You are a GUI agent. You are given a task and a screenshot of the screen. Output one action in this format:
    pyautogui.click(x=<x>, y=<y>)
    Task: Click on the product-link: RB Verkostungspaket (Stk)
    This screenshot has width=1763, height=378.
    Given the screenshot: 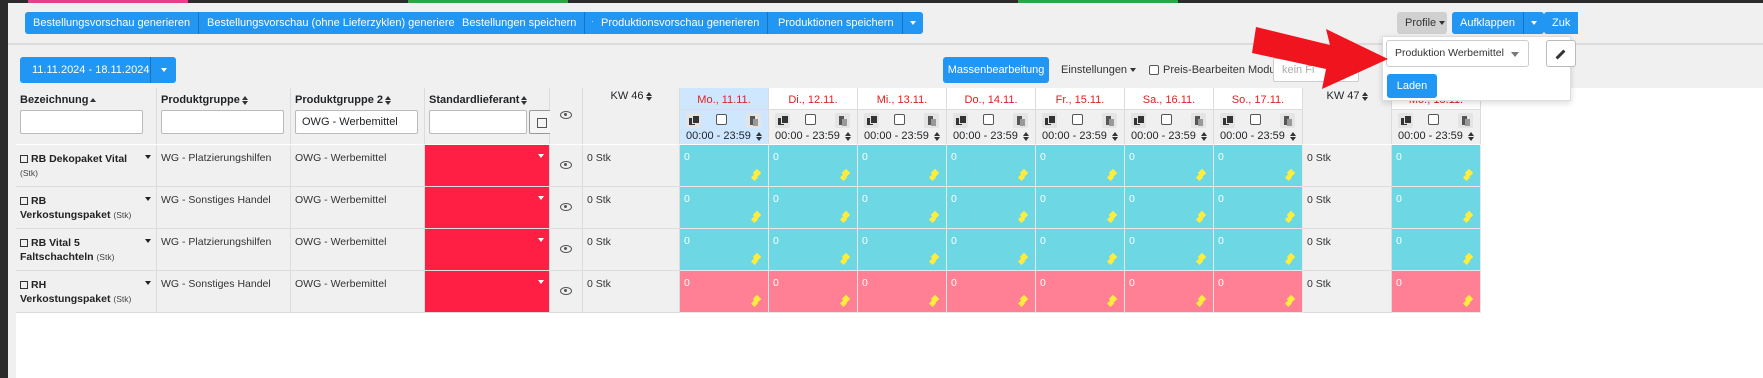 What is the action you would take?
    pyautogui.click(x=79, y=208)
    